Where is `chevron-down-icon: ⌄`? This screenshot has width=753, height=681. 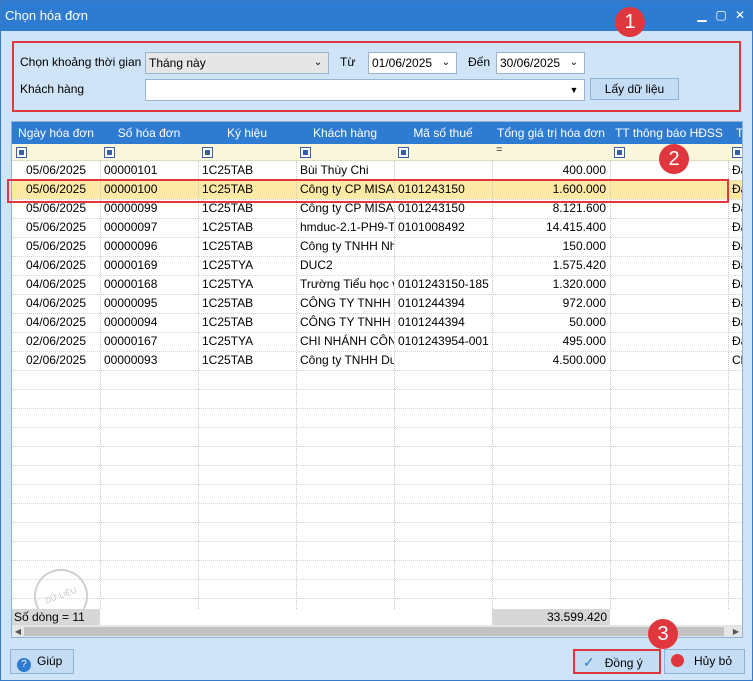
chevron-down-icon: ⌄ is located at coordinates (574, 62).